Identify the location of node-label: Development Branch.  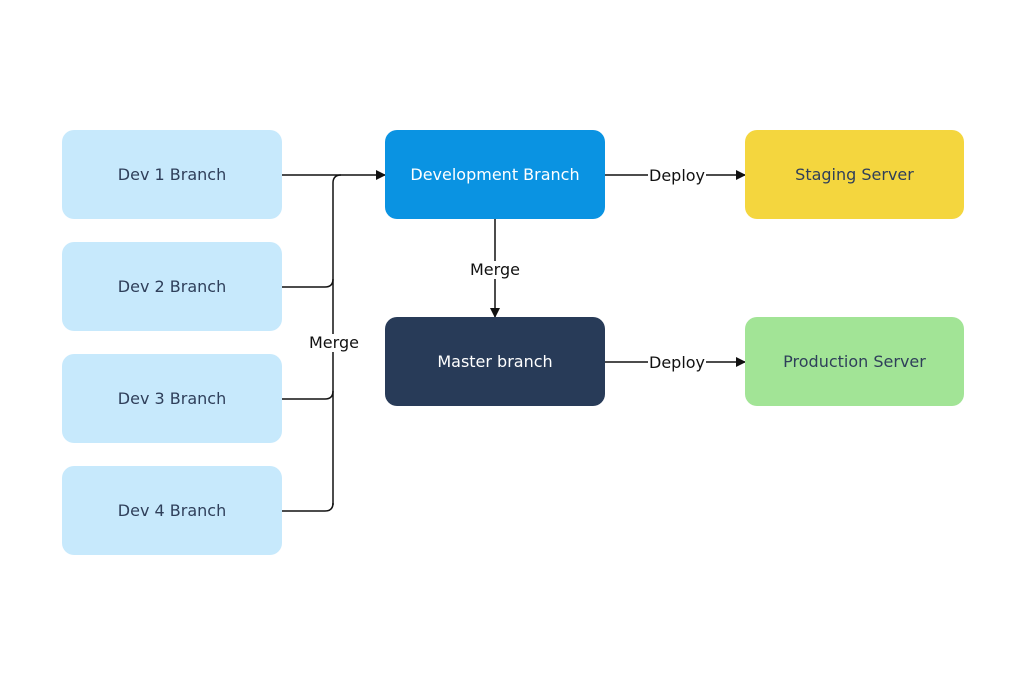
(495, 174).